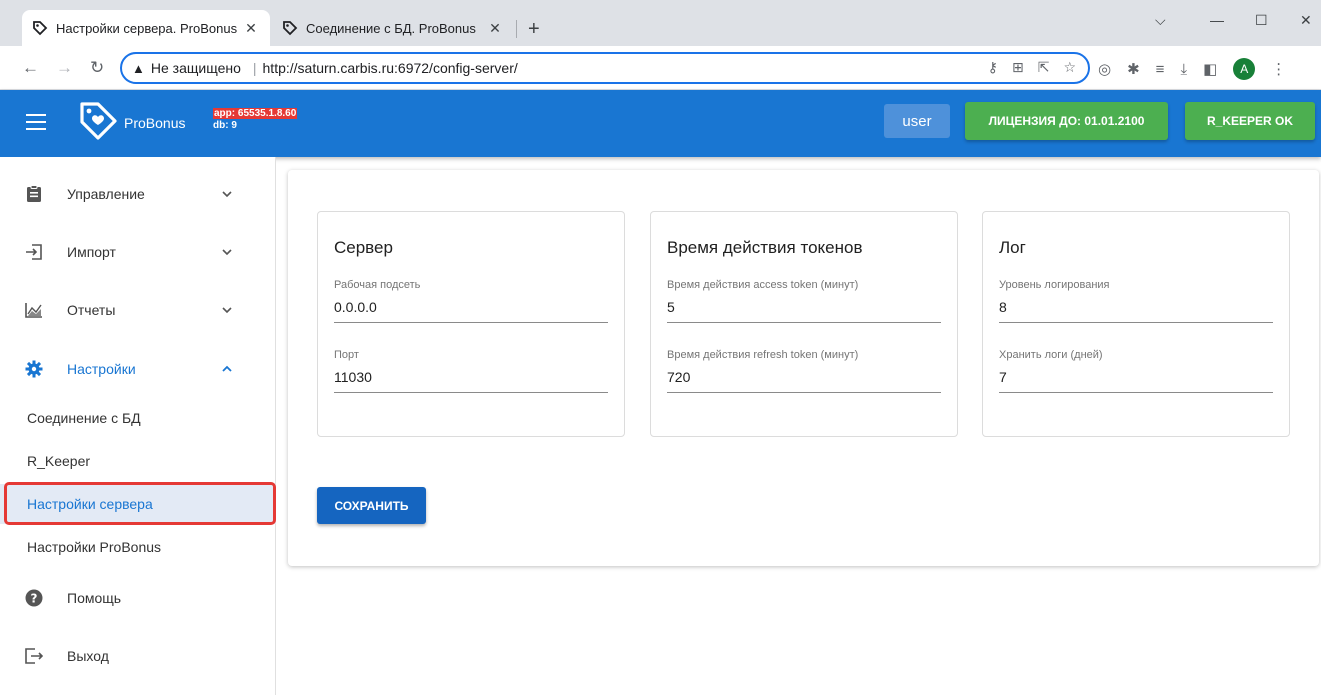  I want to click on browser-tab-db-connection: Соединение с БД. ProBonus ✕, so click(393, 28).